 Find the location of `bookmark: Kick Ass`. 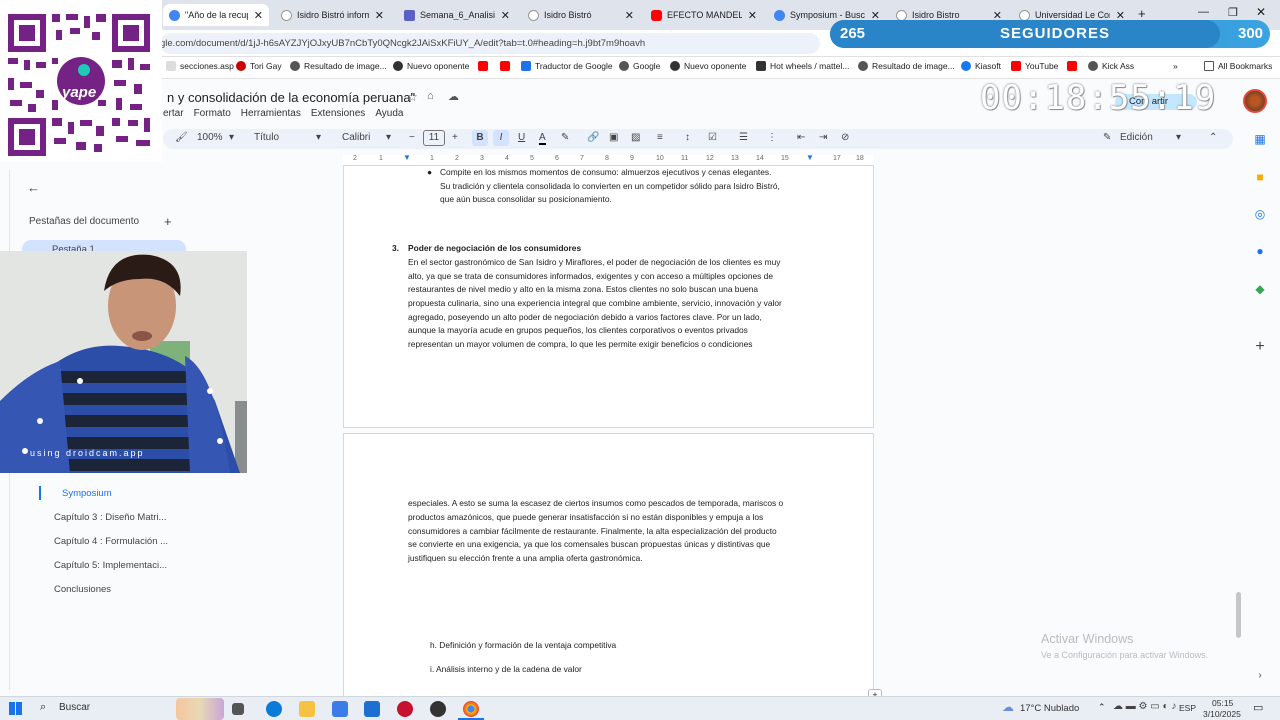

bookmark: Kick Ass is located at coordinates (1111, 66).